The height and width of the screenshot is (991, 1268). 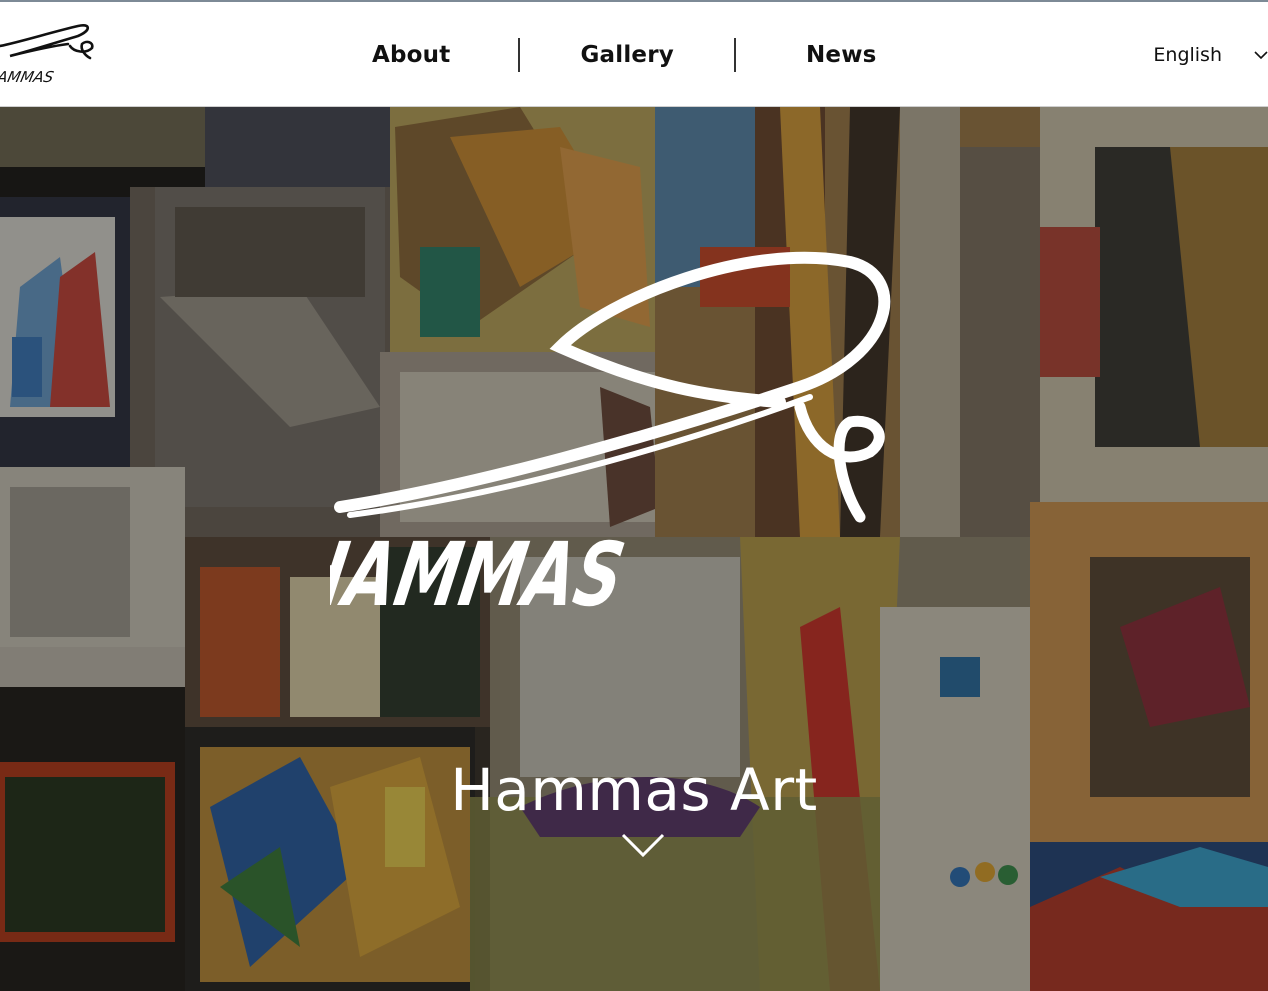 I want to click on scroll-down-button, so click(x=643, y=844).